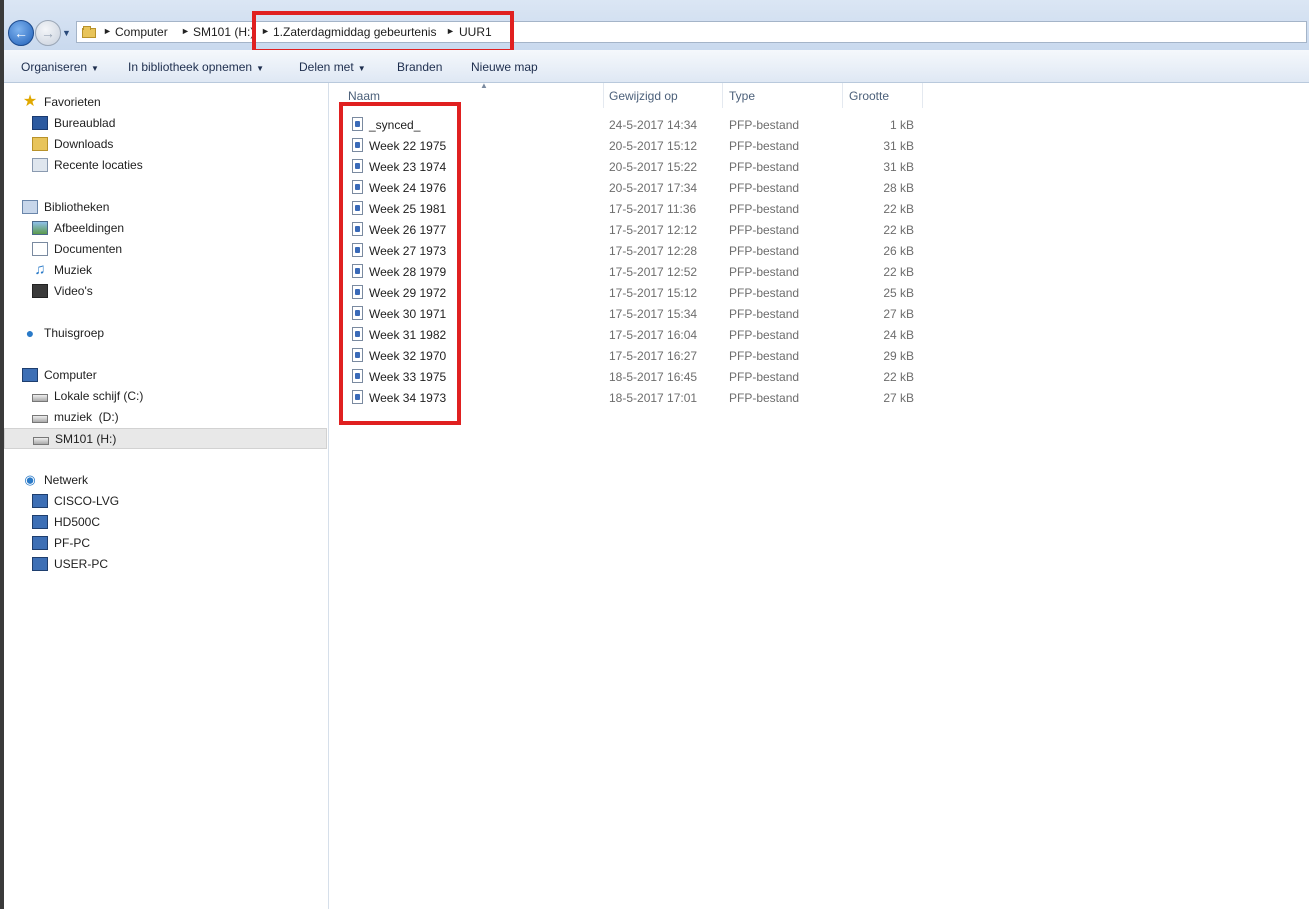 This screenshot has height=909, width=1309. Describe the element at coordinates (165, 438) in the screenshot. I see `nav-drive-h: SM101 (H:)` at that location.